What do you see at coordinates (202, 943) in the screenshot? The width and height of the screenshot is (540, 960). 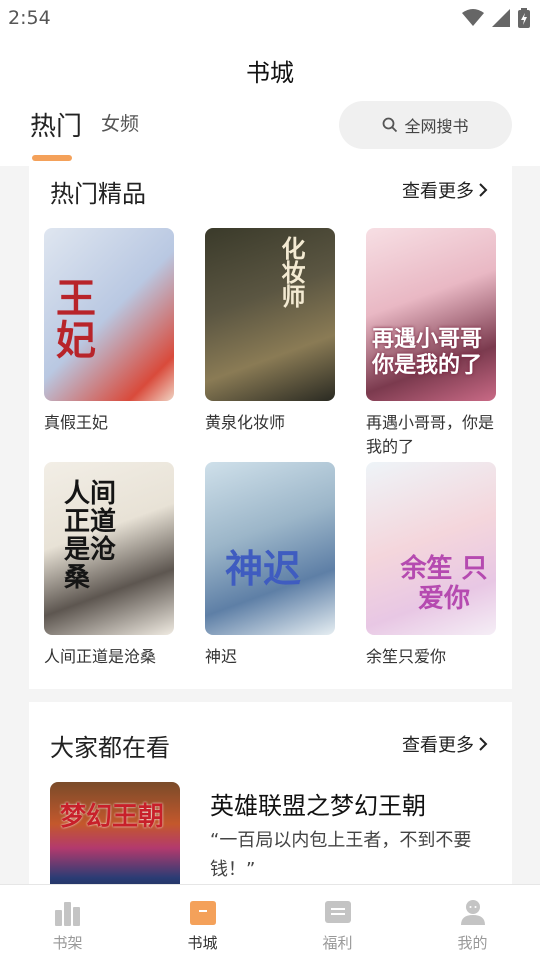 I see `nav-label: 书城` at bounding box center [202, 943].